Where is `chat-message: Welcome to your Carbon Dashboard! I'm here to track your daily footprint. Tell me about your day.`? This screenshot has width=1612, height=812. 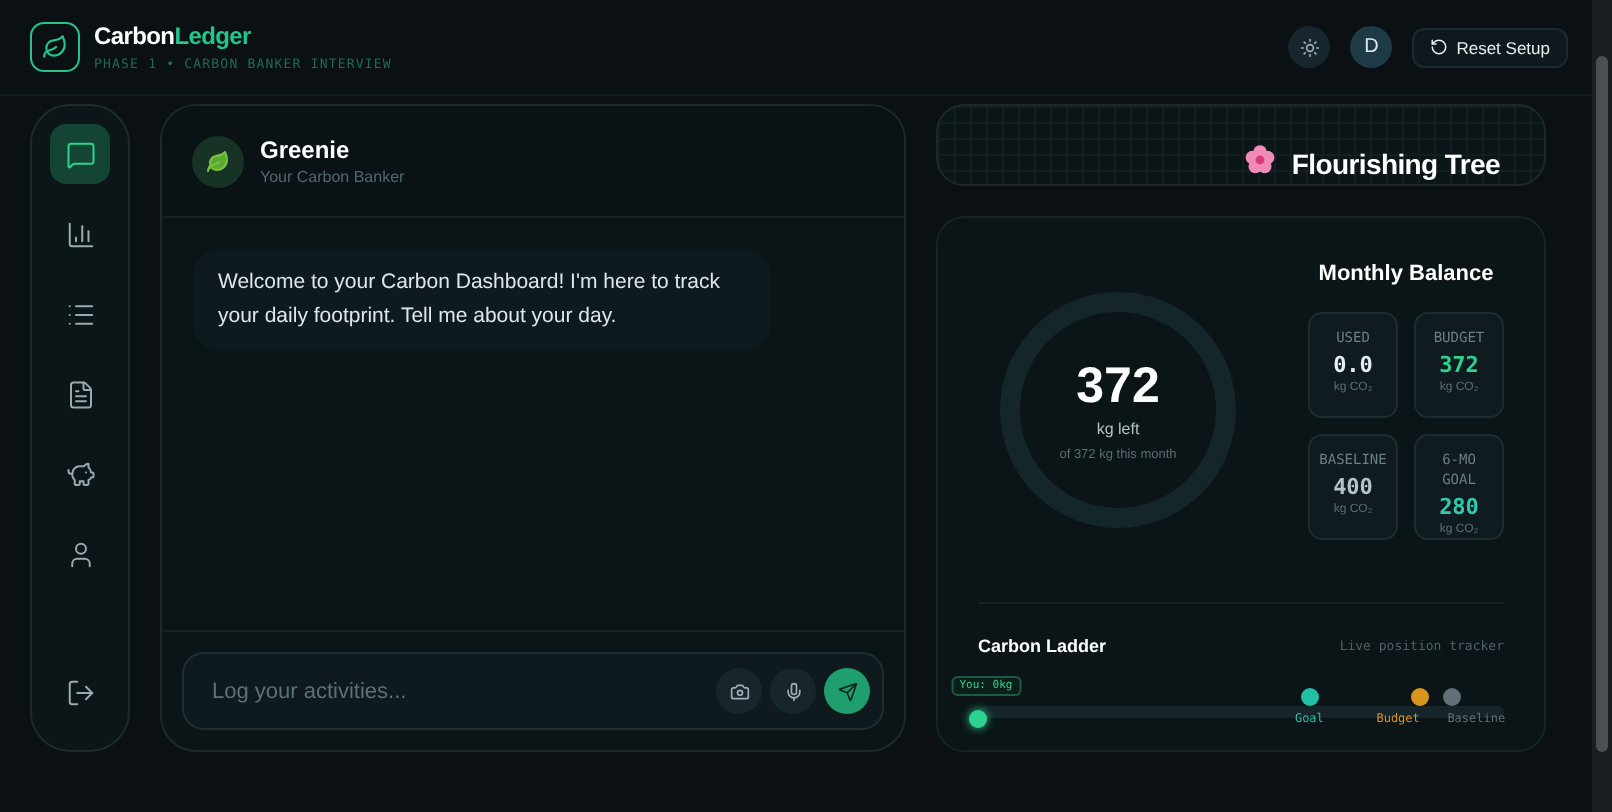 chat-message: Welcome to your Carbon Dashboard! I'm here to track your daily footprint. Tell me about your day. is located at coordinates (482, 300).